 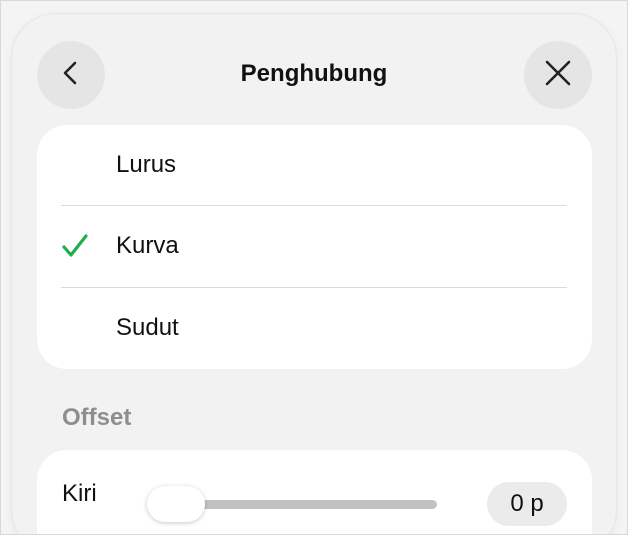 What do you see at coordinates (79, 493) in the screenshot?
I see `offset-left-label: Kiri` at bounding box center [79, 493].